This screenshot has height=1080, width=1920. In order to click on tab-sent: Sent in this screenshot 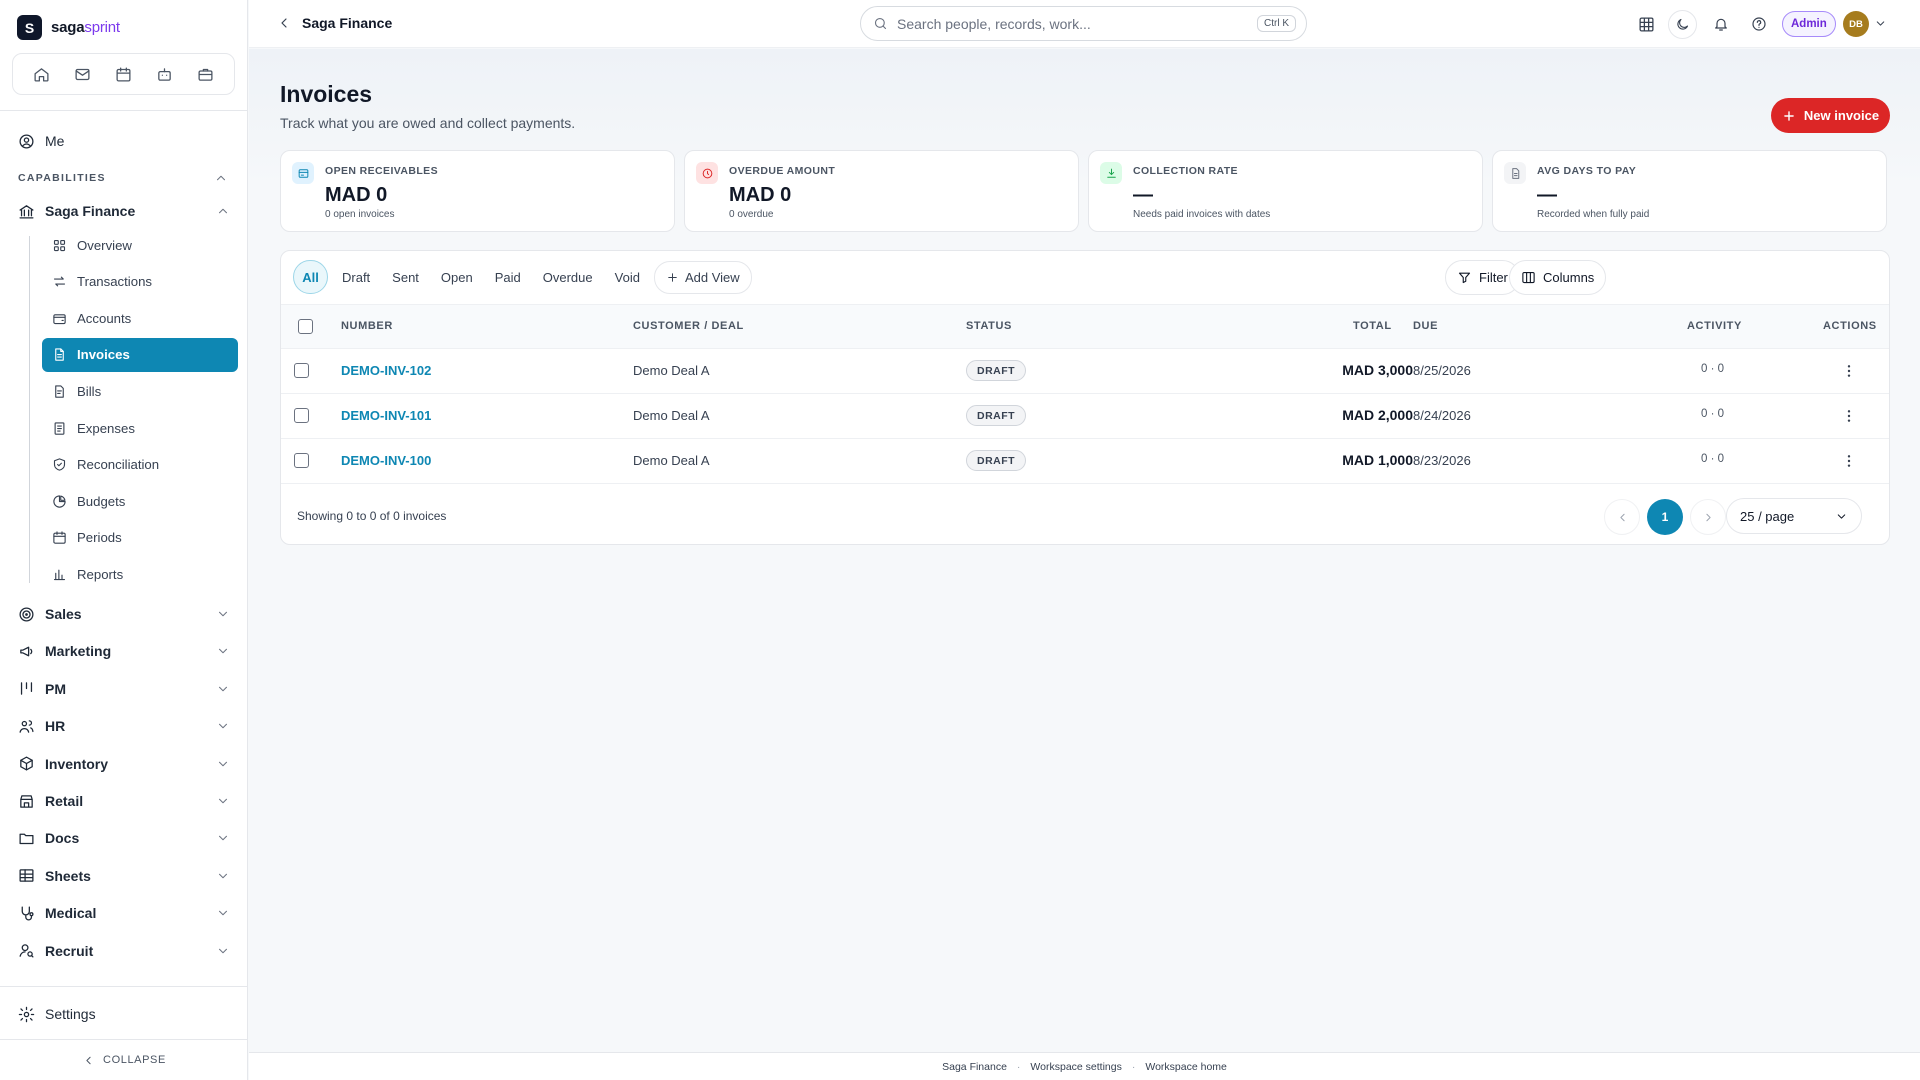, I will do `click(405, 277)`.